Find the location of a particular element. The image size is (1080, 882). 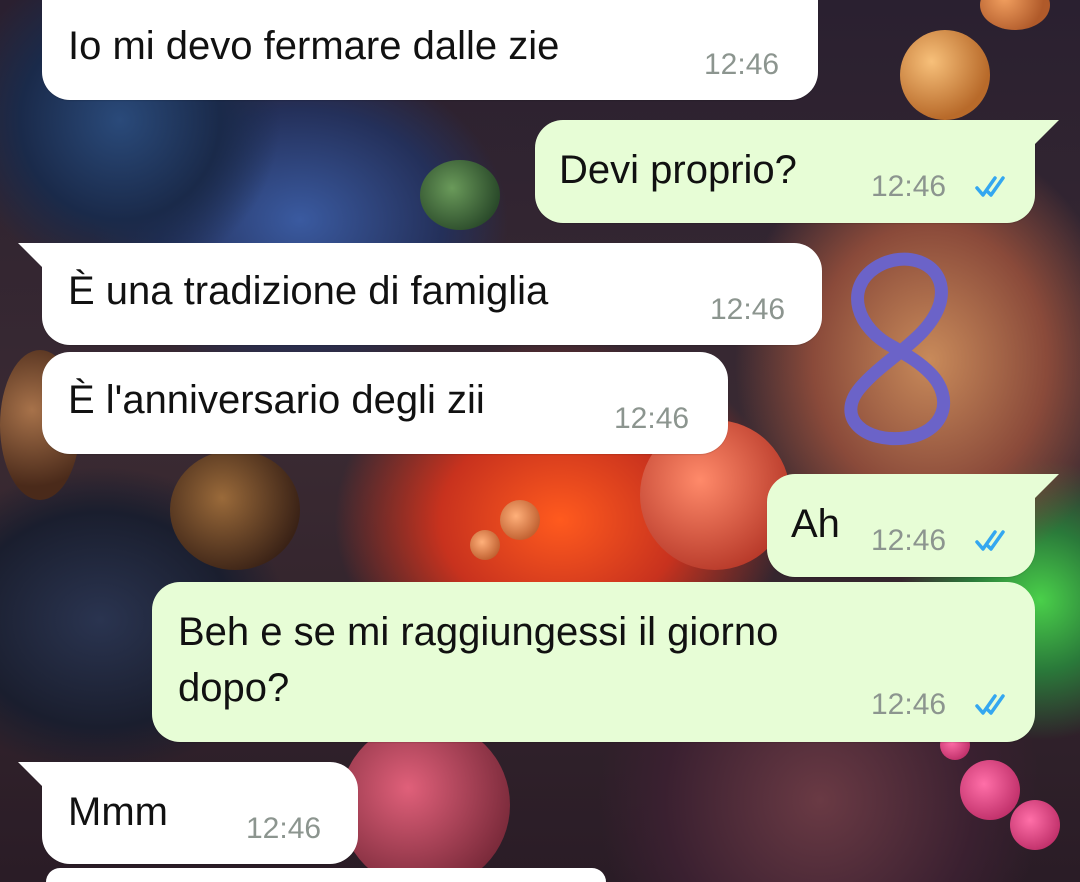

incoming-message: È una tradizione di famiglia 12:46 is located at coordinates (432, 294).